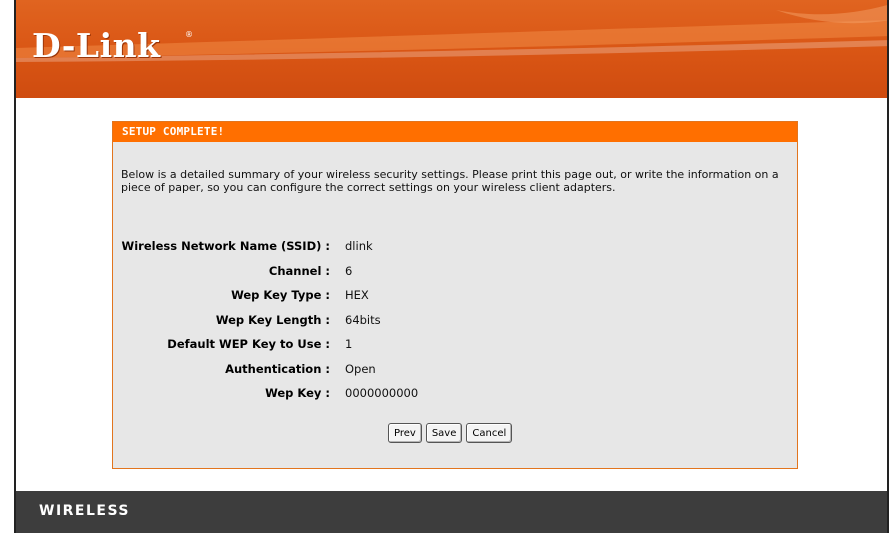 The height and width of the screenshot is (533, 896). What do you see at coordinates (277, 368) in the screenshot?
I see `setting-label: Authentication :` at bounding box center [277, 368].